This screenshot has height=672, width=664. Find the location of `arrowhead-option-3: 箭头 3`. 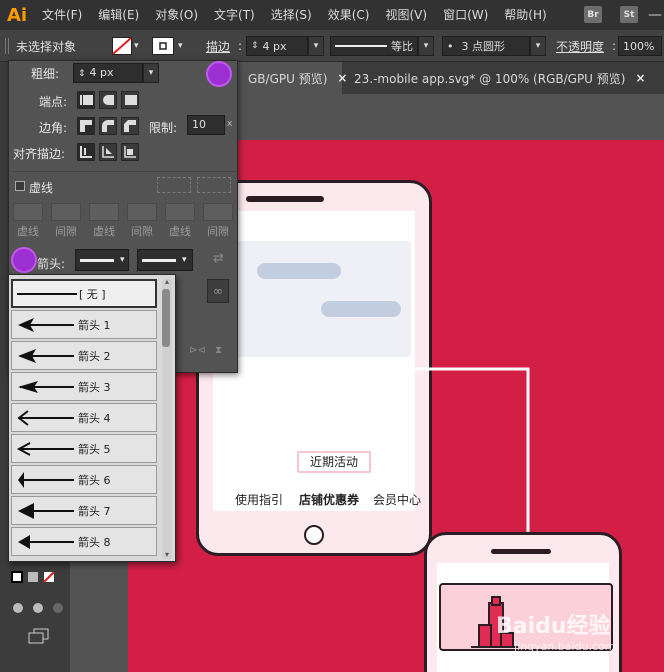

arrowhead-option-3: 箭头 3 is located at coordinates (84, 386).